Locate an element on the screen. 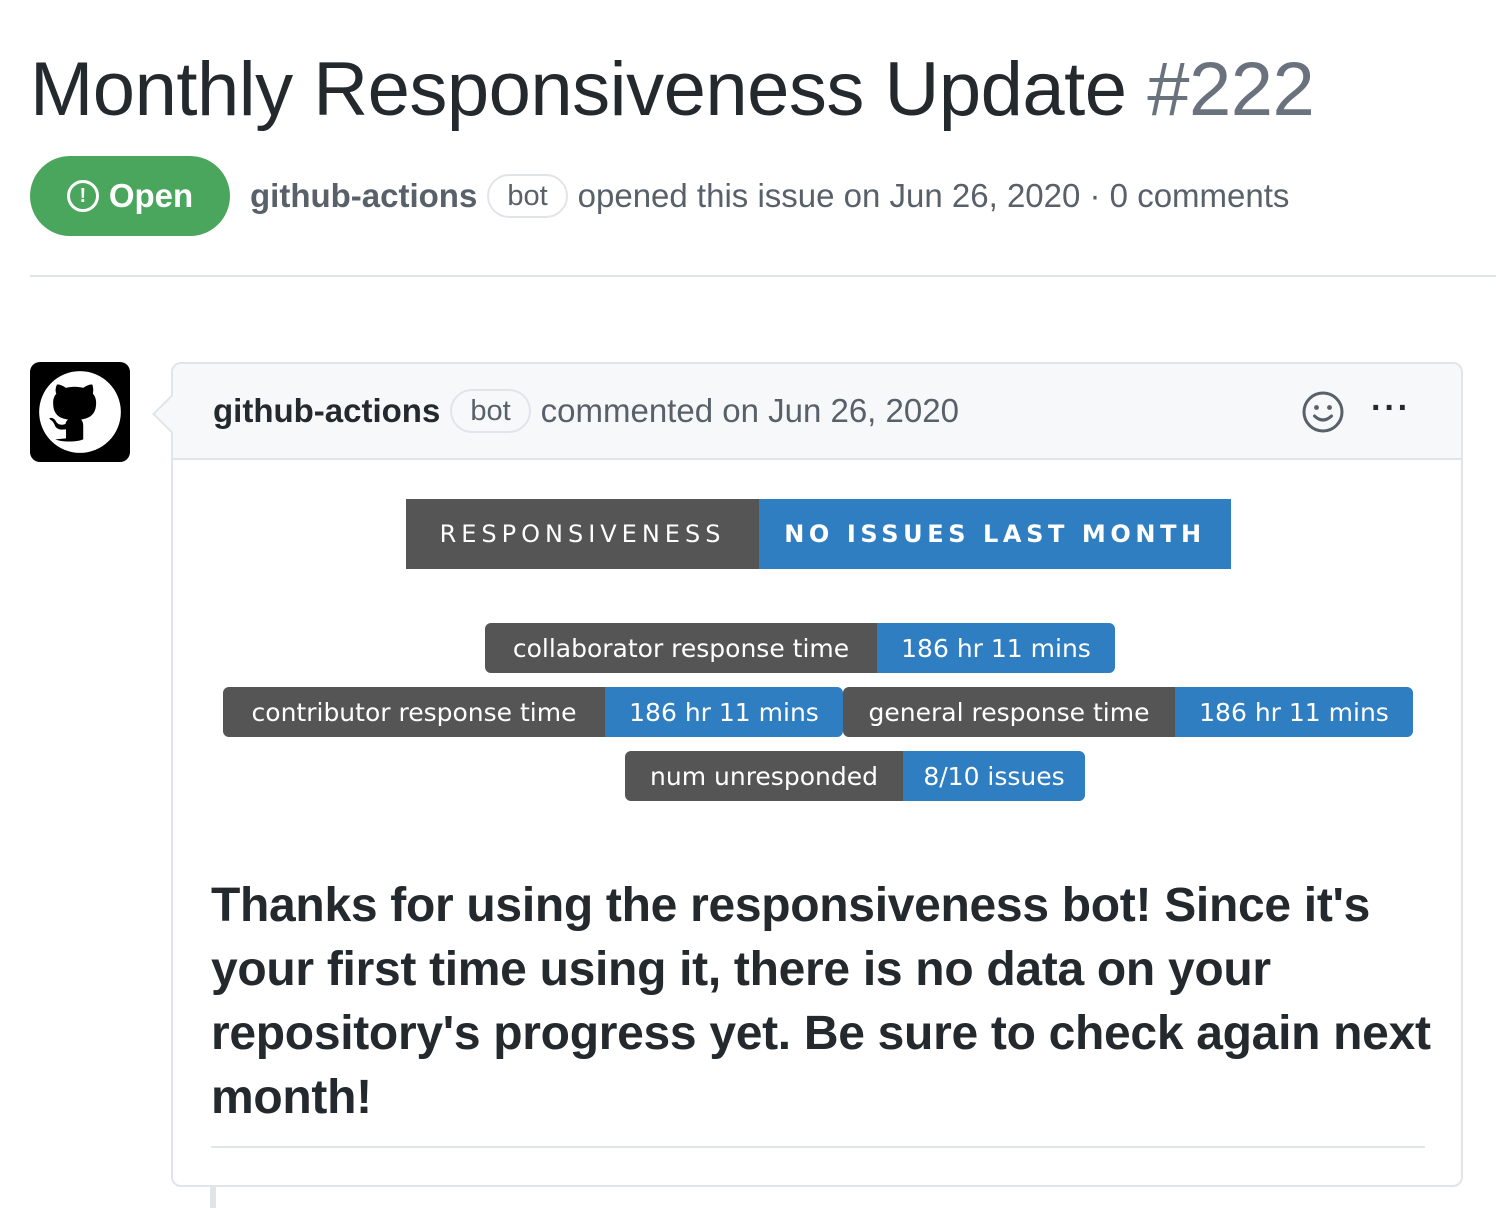 Image resolution: width=1496 pixels, height=1208 pixels. badge-value: 8/10 issues is located at coordinates (994, 776).